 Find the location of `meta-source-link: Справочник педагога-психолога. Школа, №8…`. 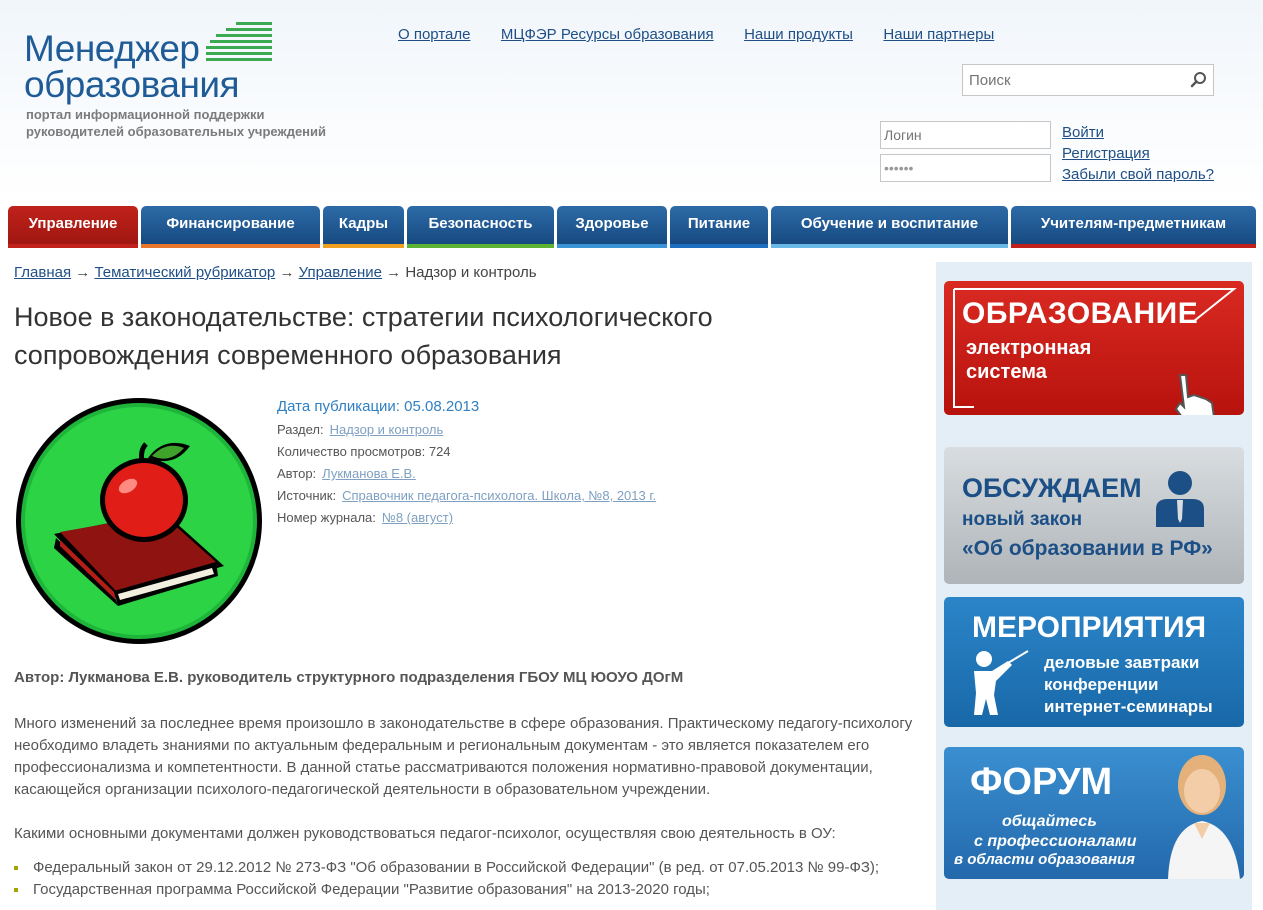

meta-source-link: Справочник педагога-психолога. Школа, №8… is located at coordinates (499, 495).